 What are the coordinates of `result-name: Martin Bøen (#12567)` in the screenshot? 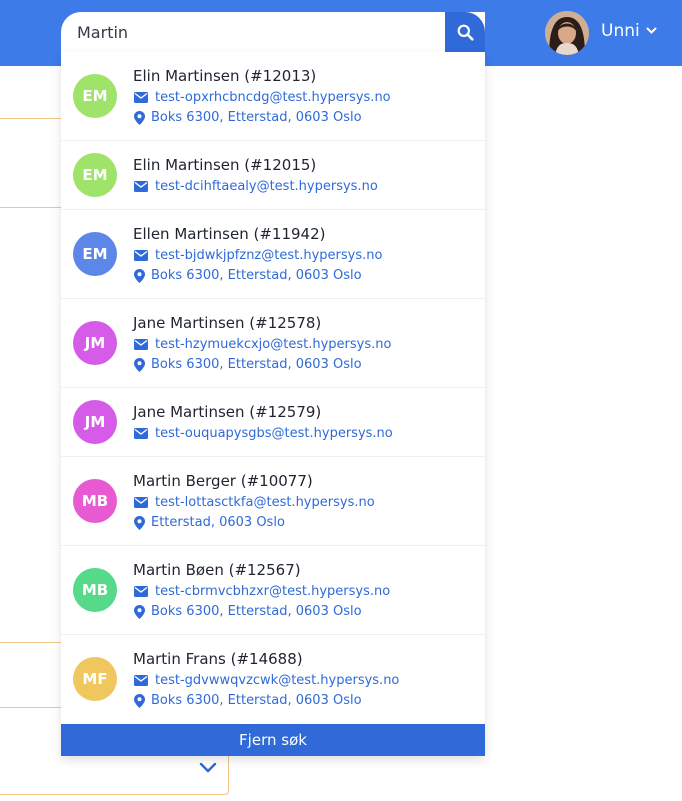 It's located at (217, 570).